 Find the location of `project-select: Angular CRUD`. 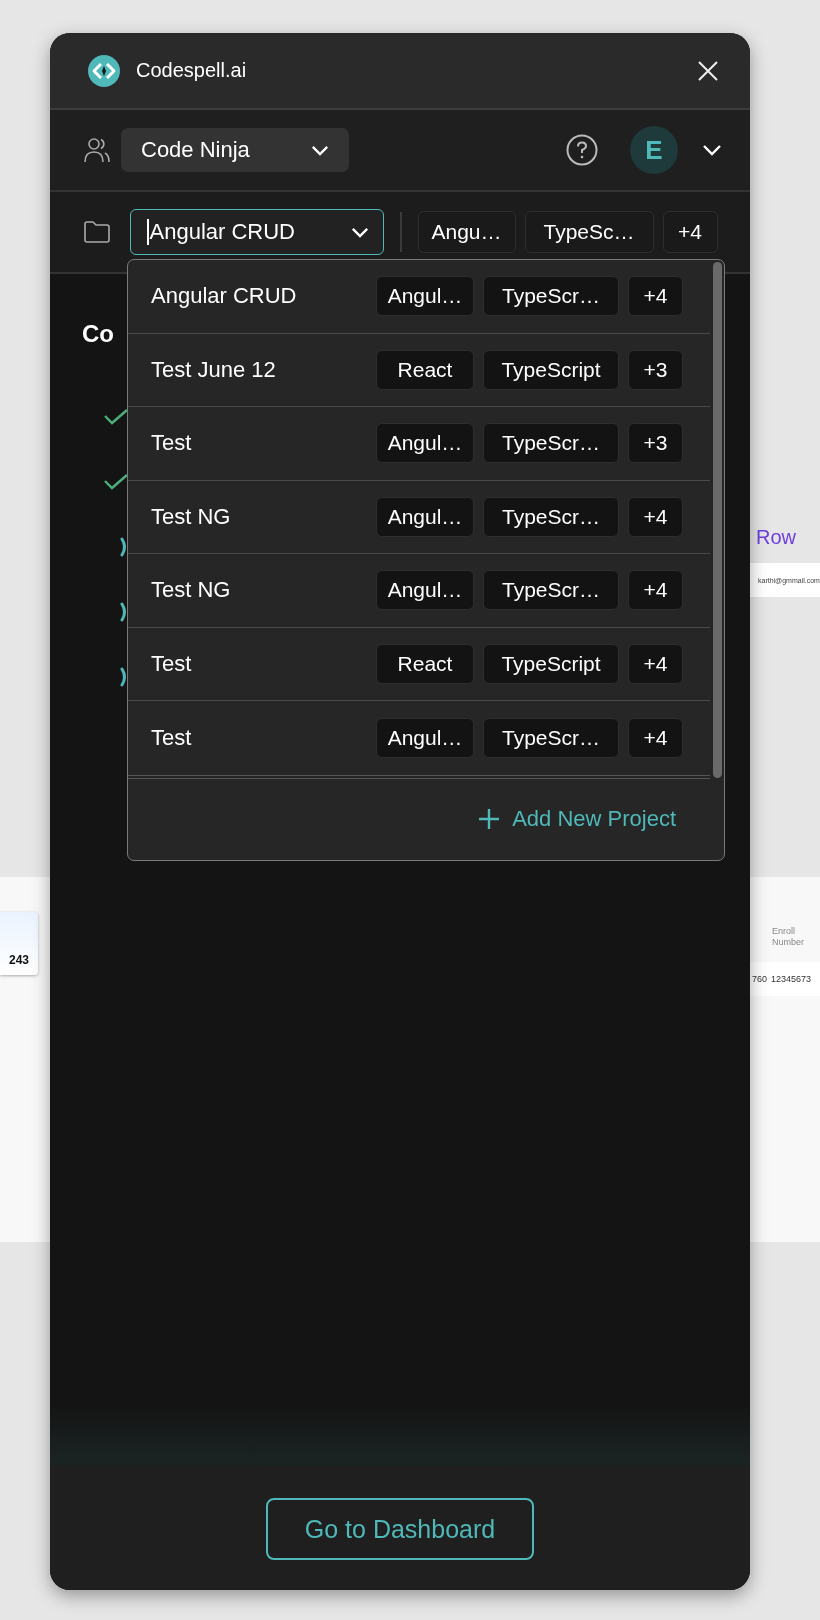

project-select: Angular CRUD is located at coordinates (257, 232).